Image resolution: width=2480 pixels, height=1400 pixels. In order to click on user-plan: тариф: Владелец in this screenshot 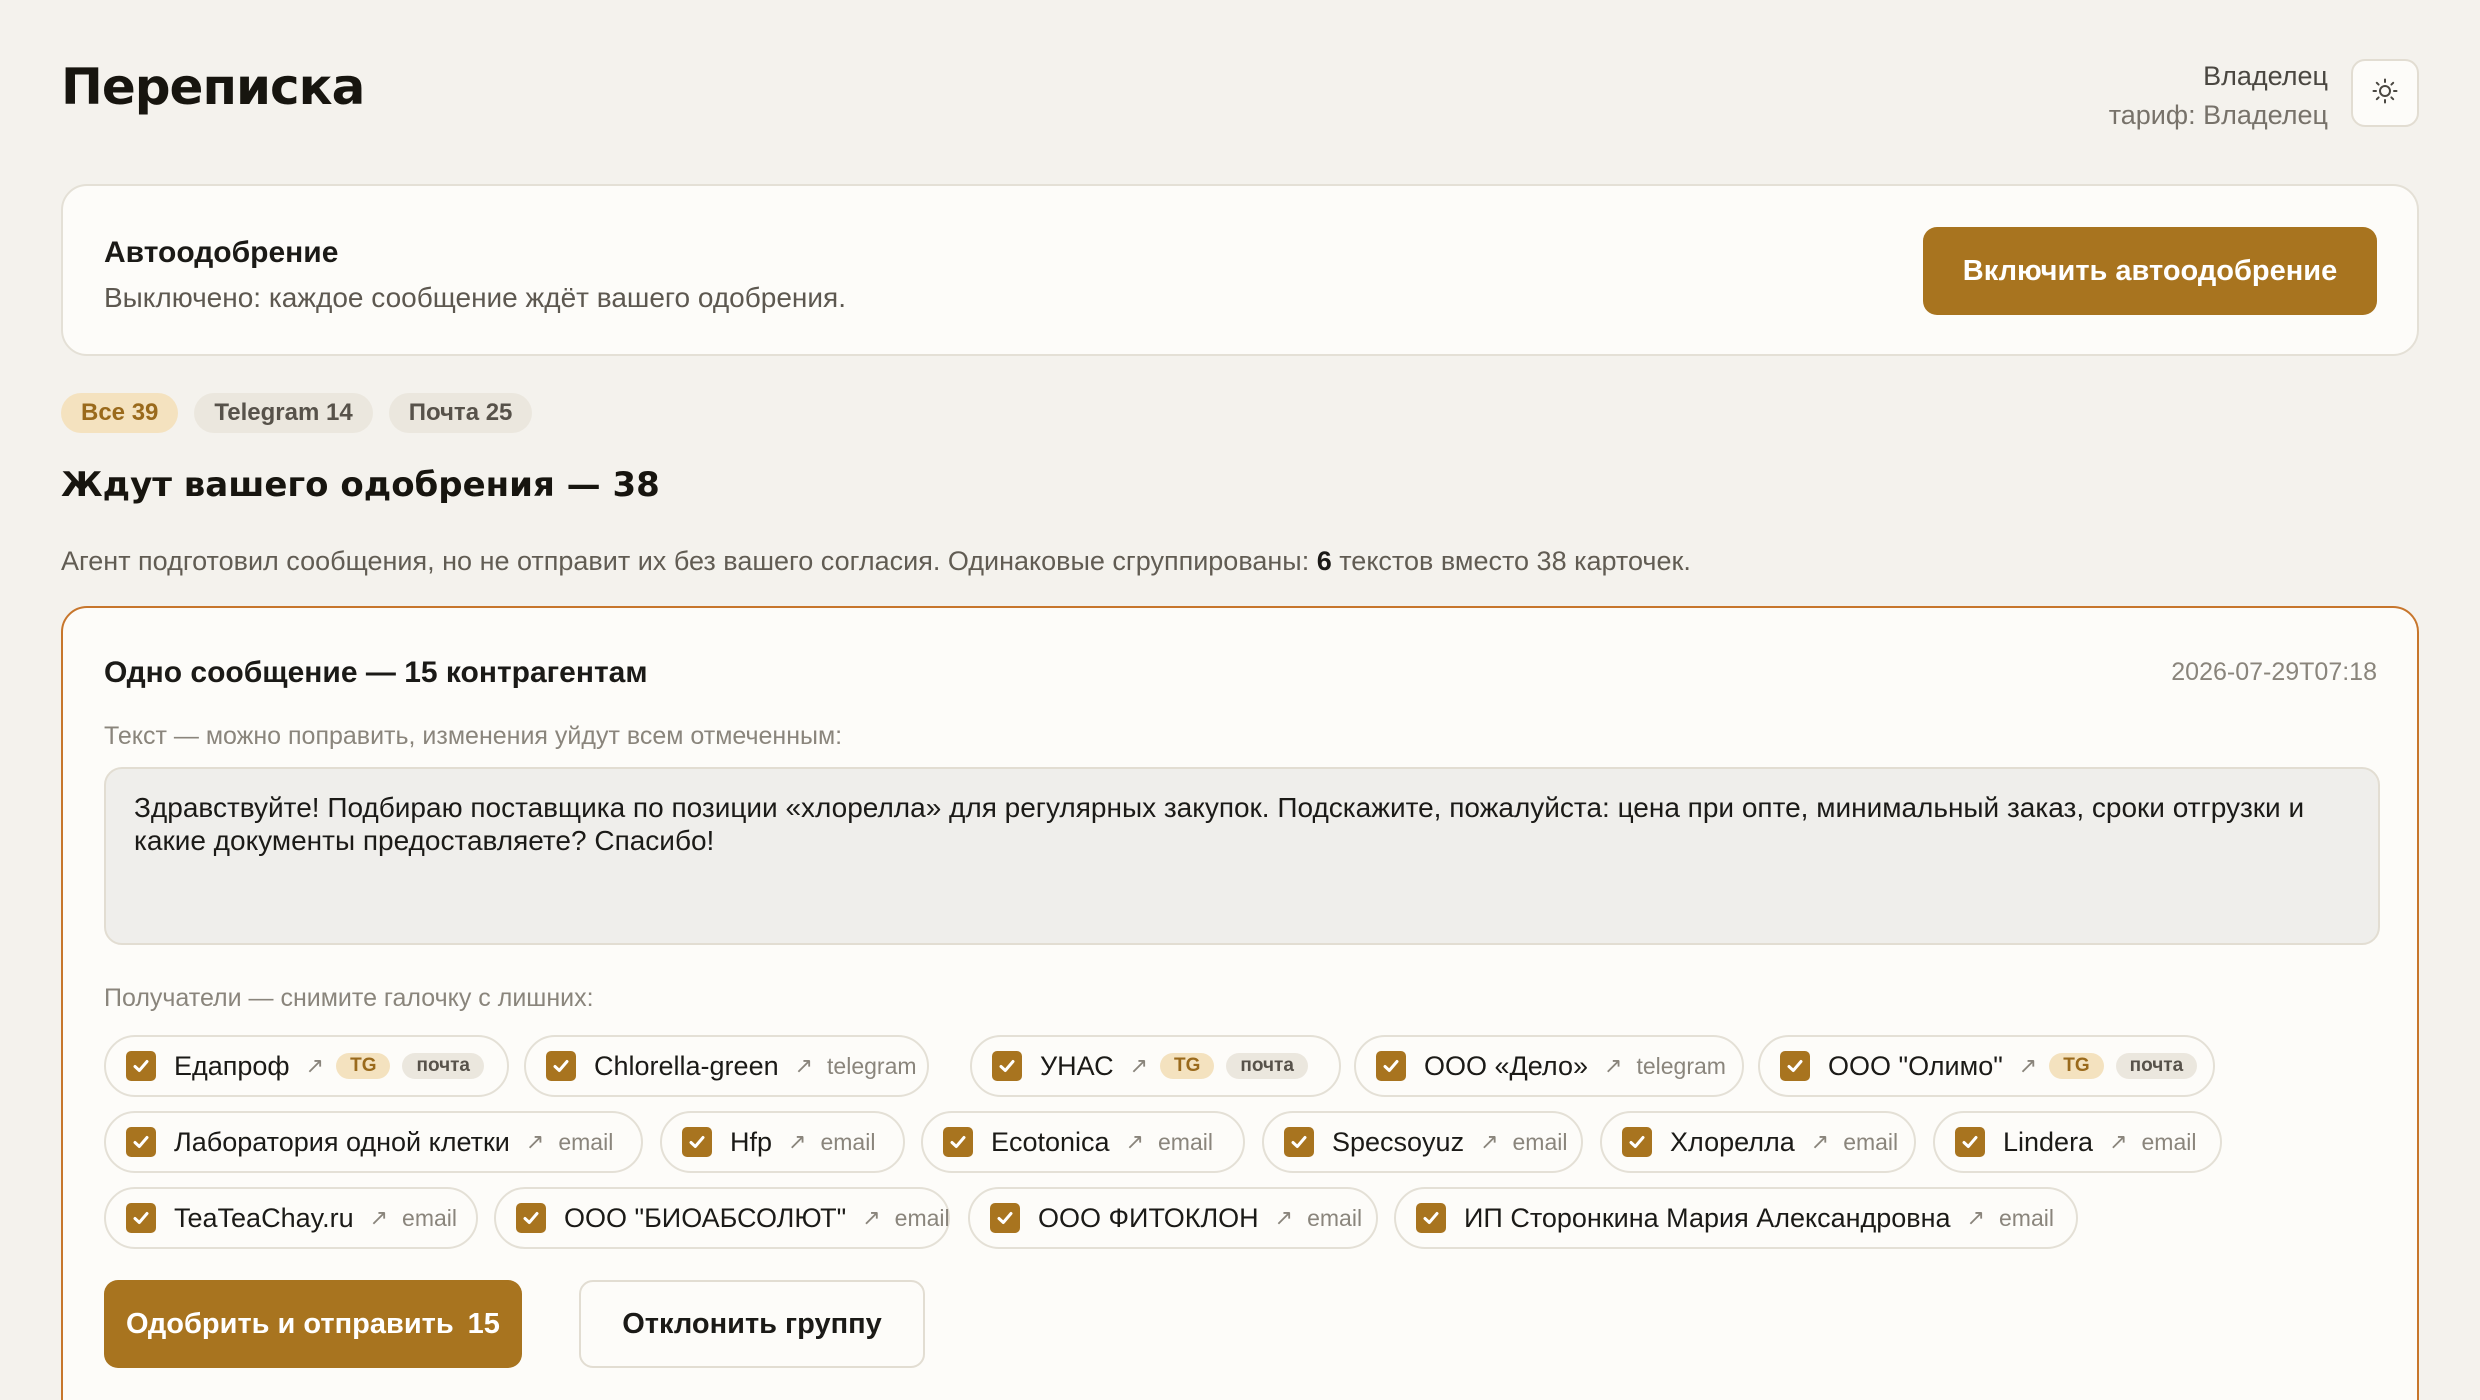, I will do `click(2218, 115)`.